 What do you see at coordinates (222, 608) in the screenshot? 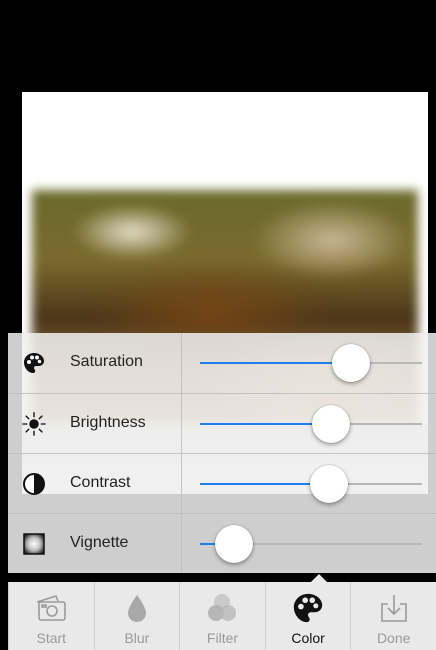
I see `filter-circles-icon` at bounding box center [222, 608].